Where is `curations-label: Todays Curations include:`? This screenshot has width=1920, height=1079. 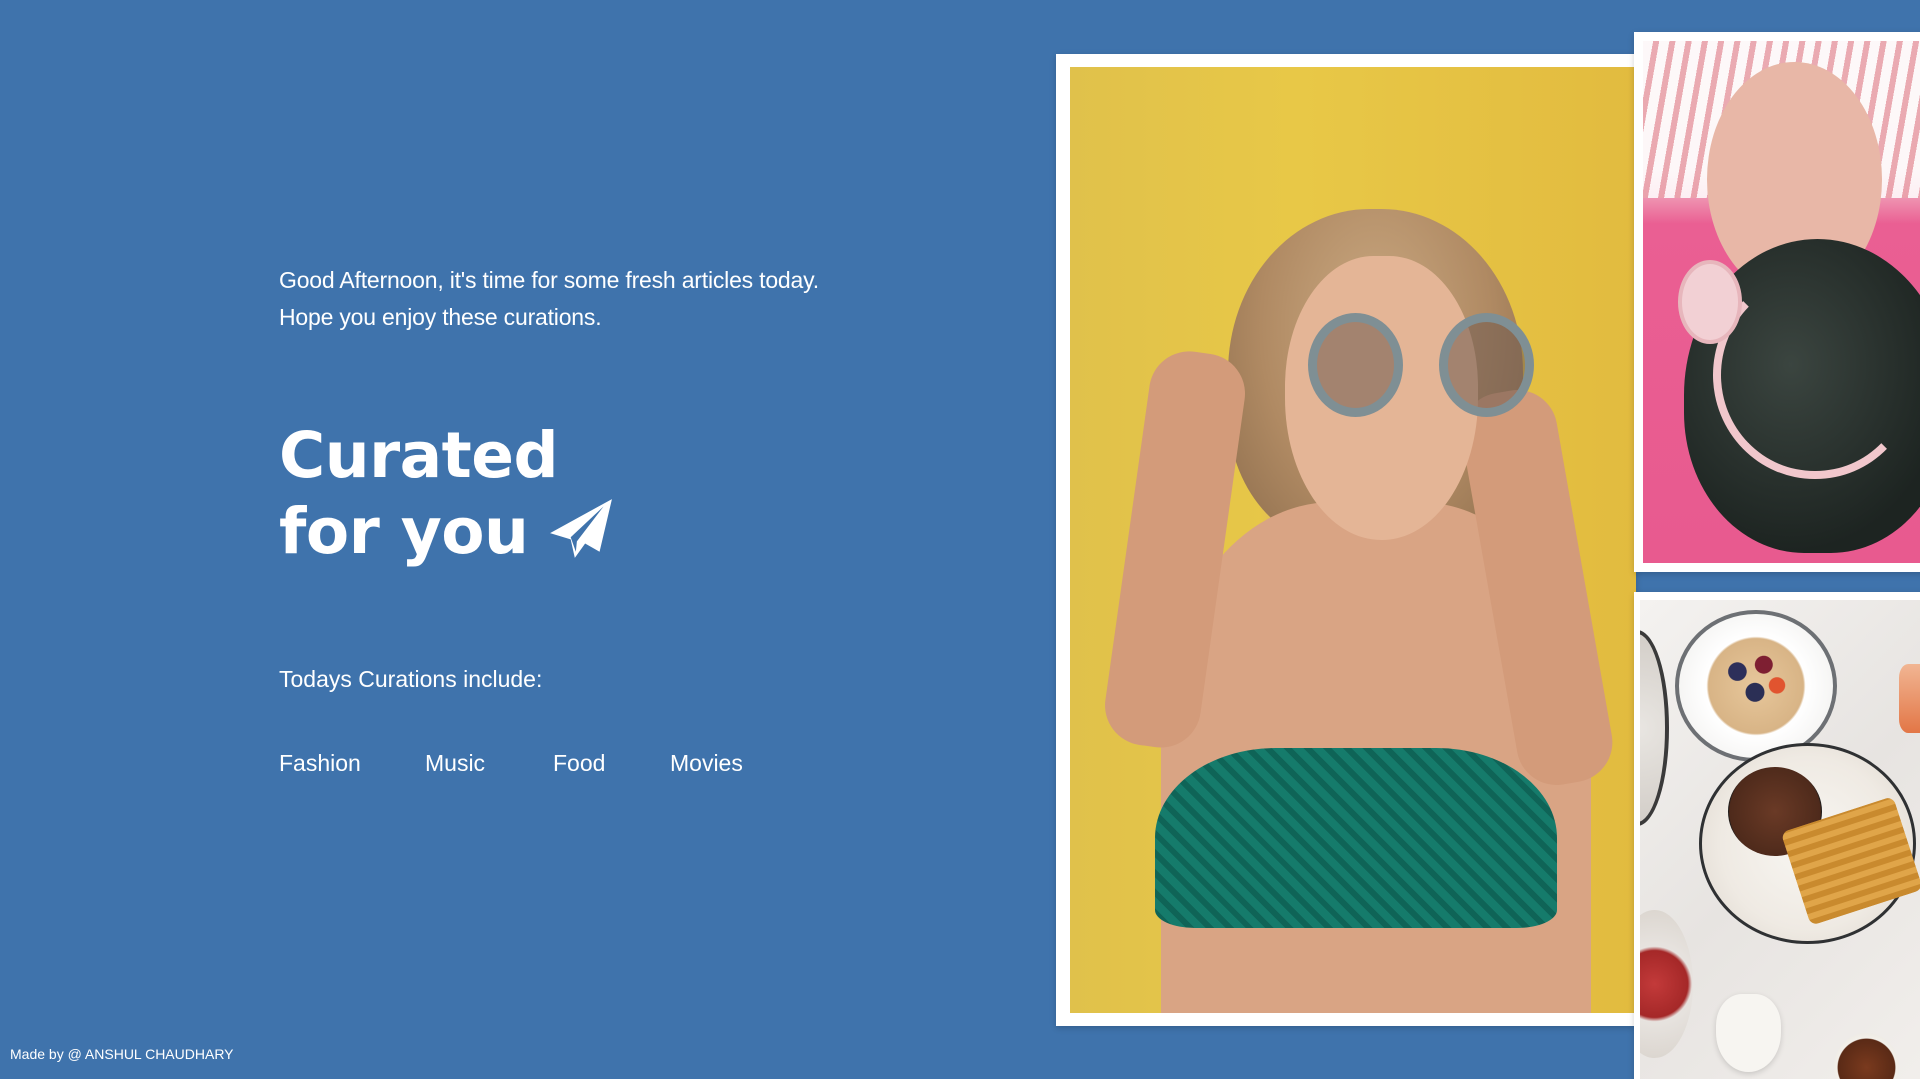 curations-label: Todays Curations include: is located at coordinates (411, 679).